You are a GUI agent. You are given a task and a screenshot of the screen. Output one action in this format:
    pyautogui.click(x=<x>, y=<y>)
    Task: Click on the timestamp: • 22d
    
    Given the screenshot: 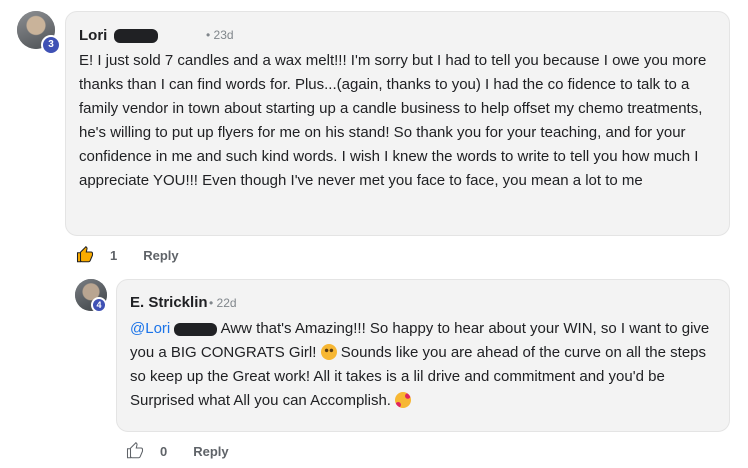 What is the action you would take?
    pyautogui.click(x=223, y=303)
    